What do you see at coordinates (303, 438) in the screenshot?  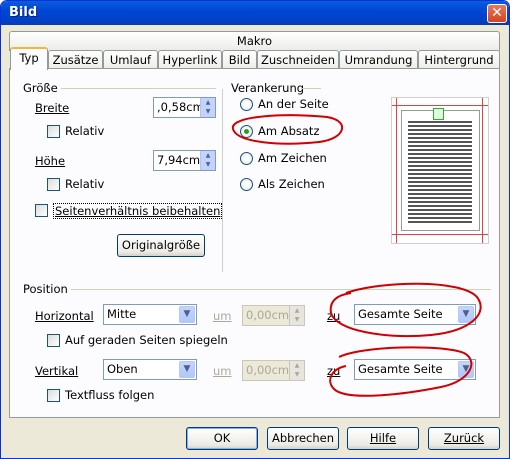 I see `cancel-button: Abbrechen` at bounding box center [303, 438].